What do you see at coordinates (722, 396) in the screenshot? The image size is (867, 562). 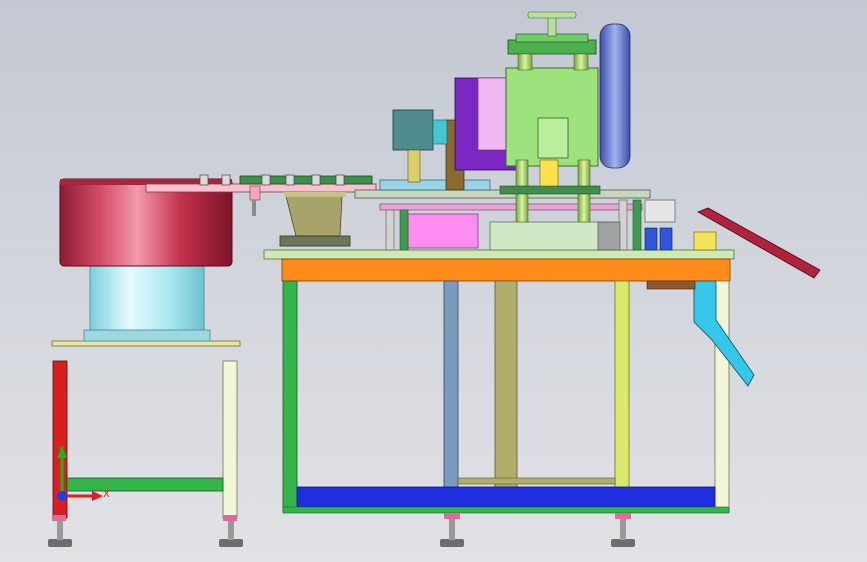 I see `frame-leg-front-right` at bounding box center [722, 396].